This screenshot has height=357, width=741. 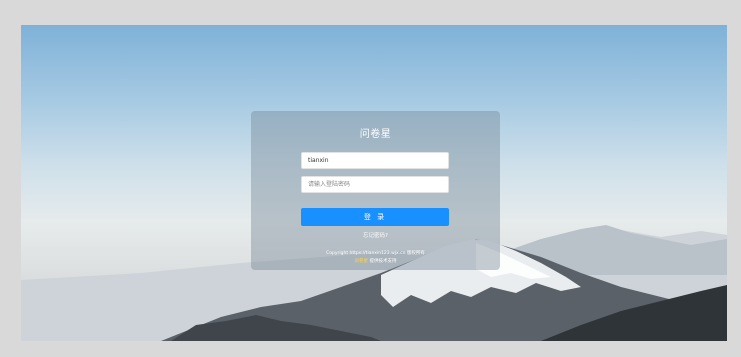 What do you see at coordinates (362, 261) in the screenshot?
I see `brand-link: 问卷星` at bounding box center [362, 261].